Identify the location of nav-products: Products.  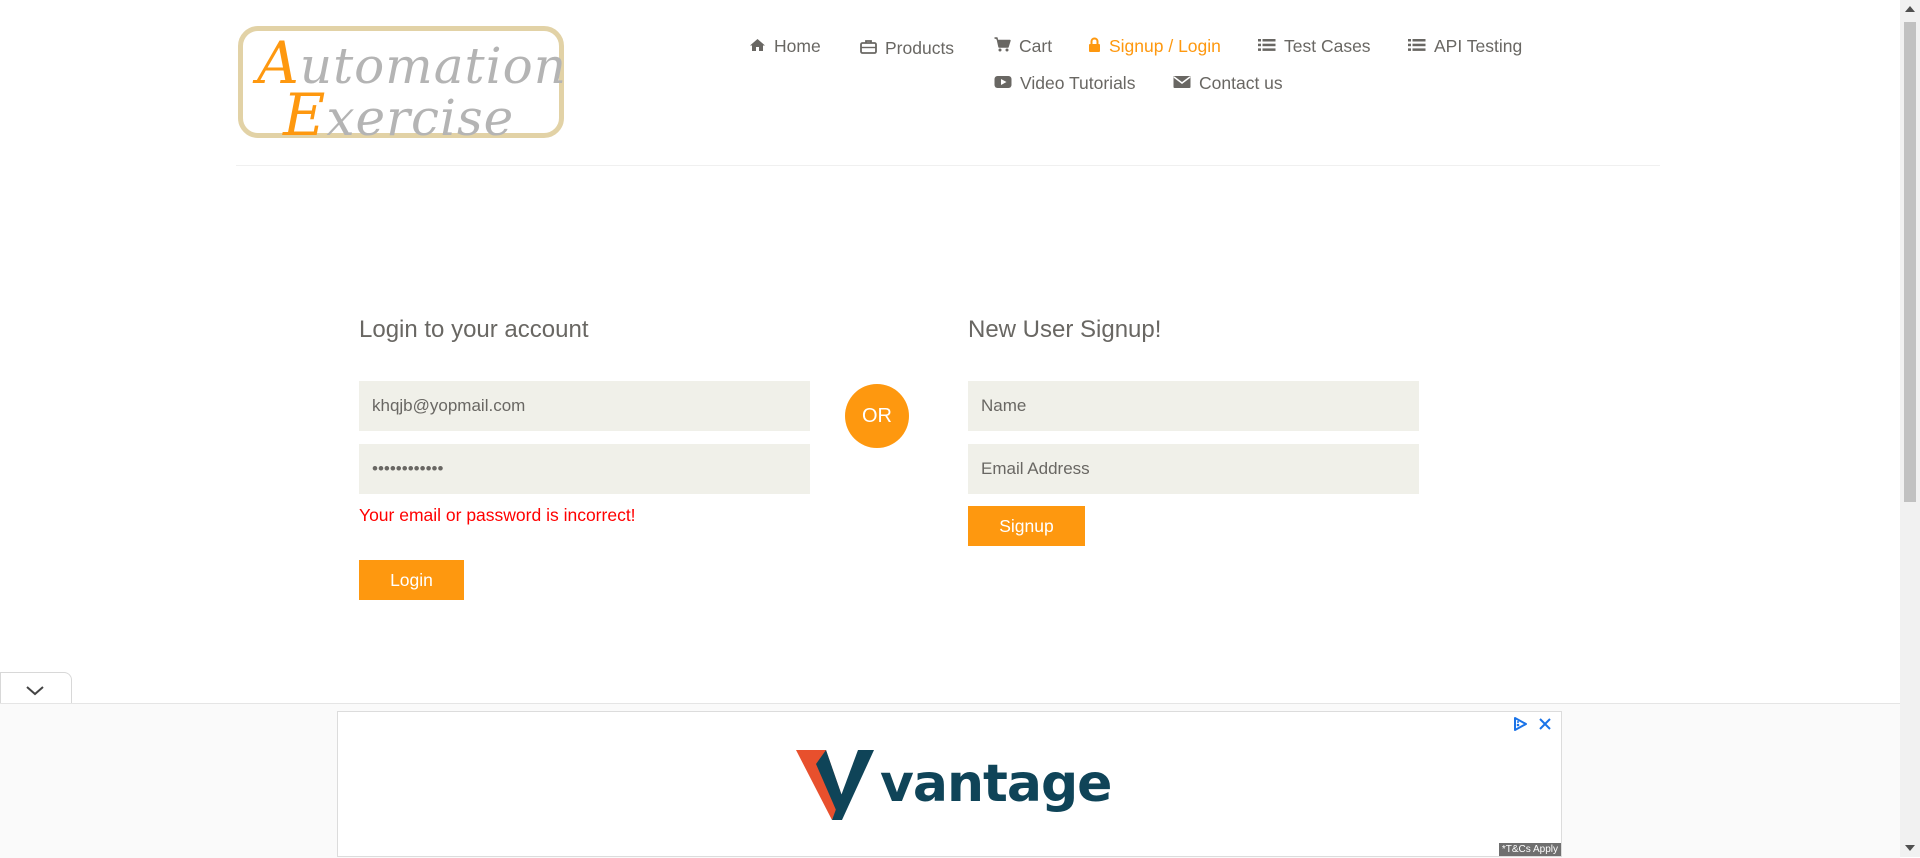
(907, 48).